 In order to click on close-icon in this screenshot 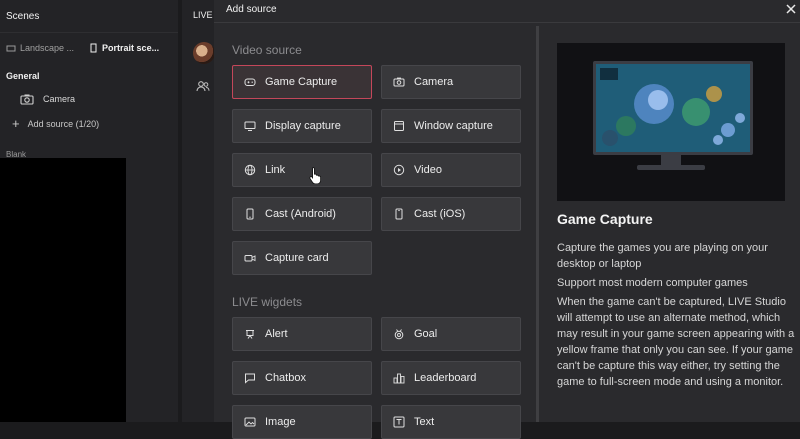, I will do `click(791, 9)`.